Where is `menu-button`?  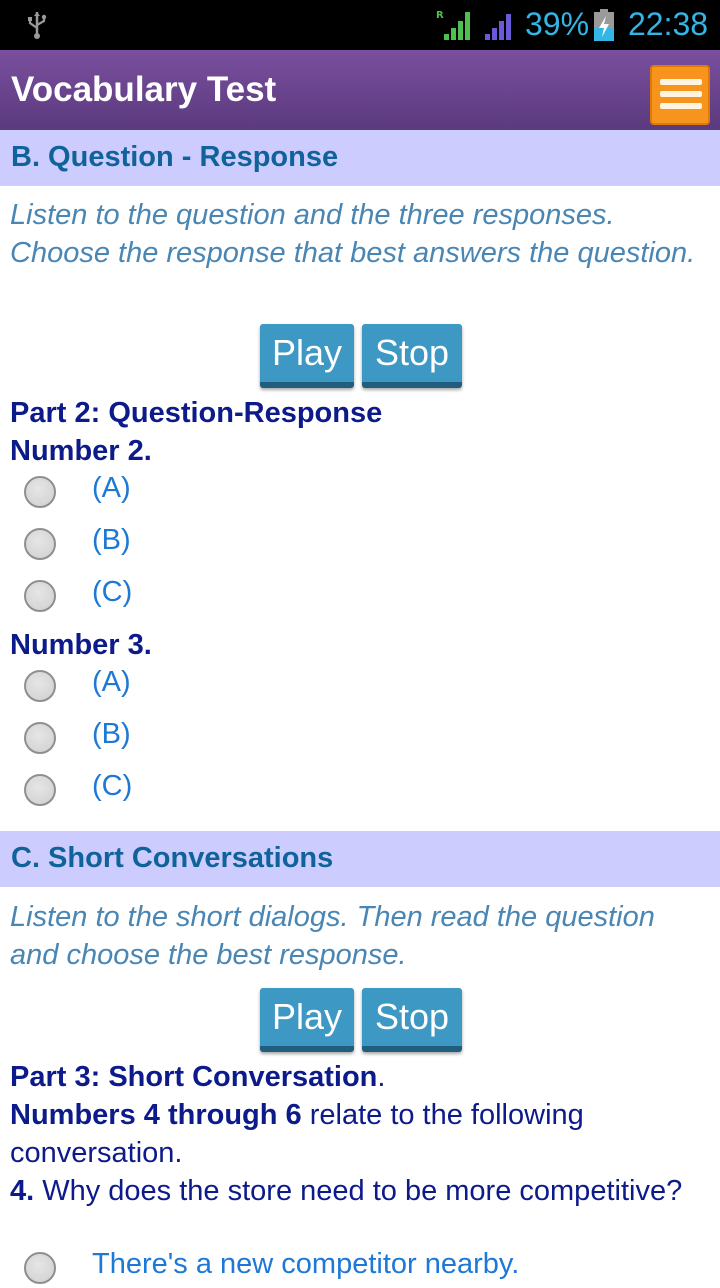
menu-button is located at coordinates (680, 95).